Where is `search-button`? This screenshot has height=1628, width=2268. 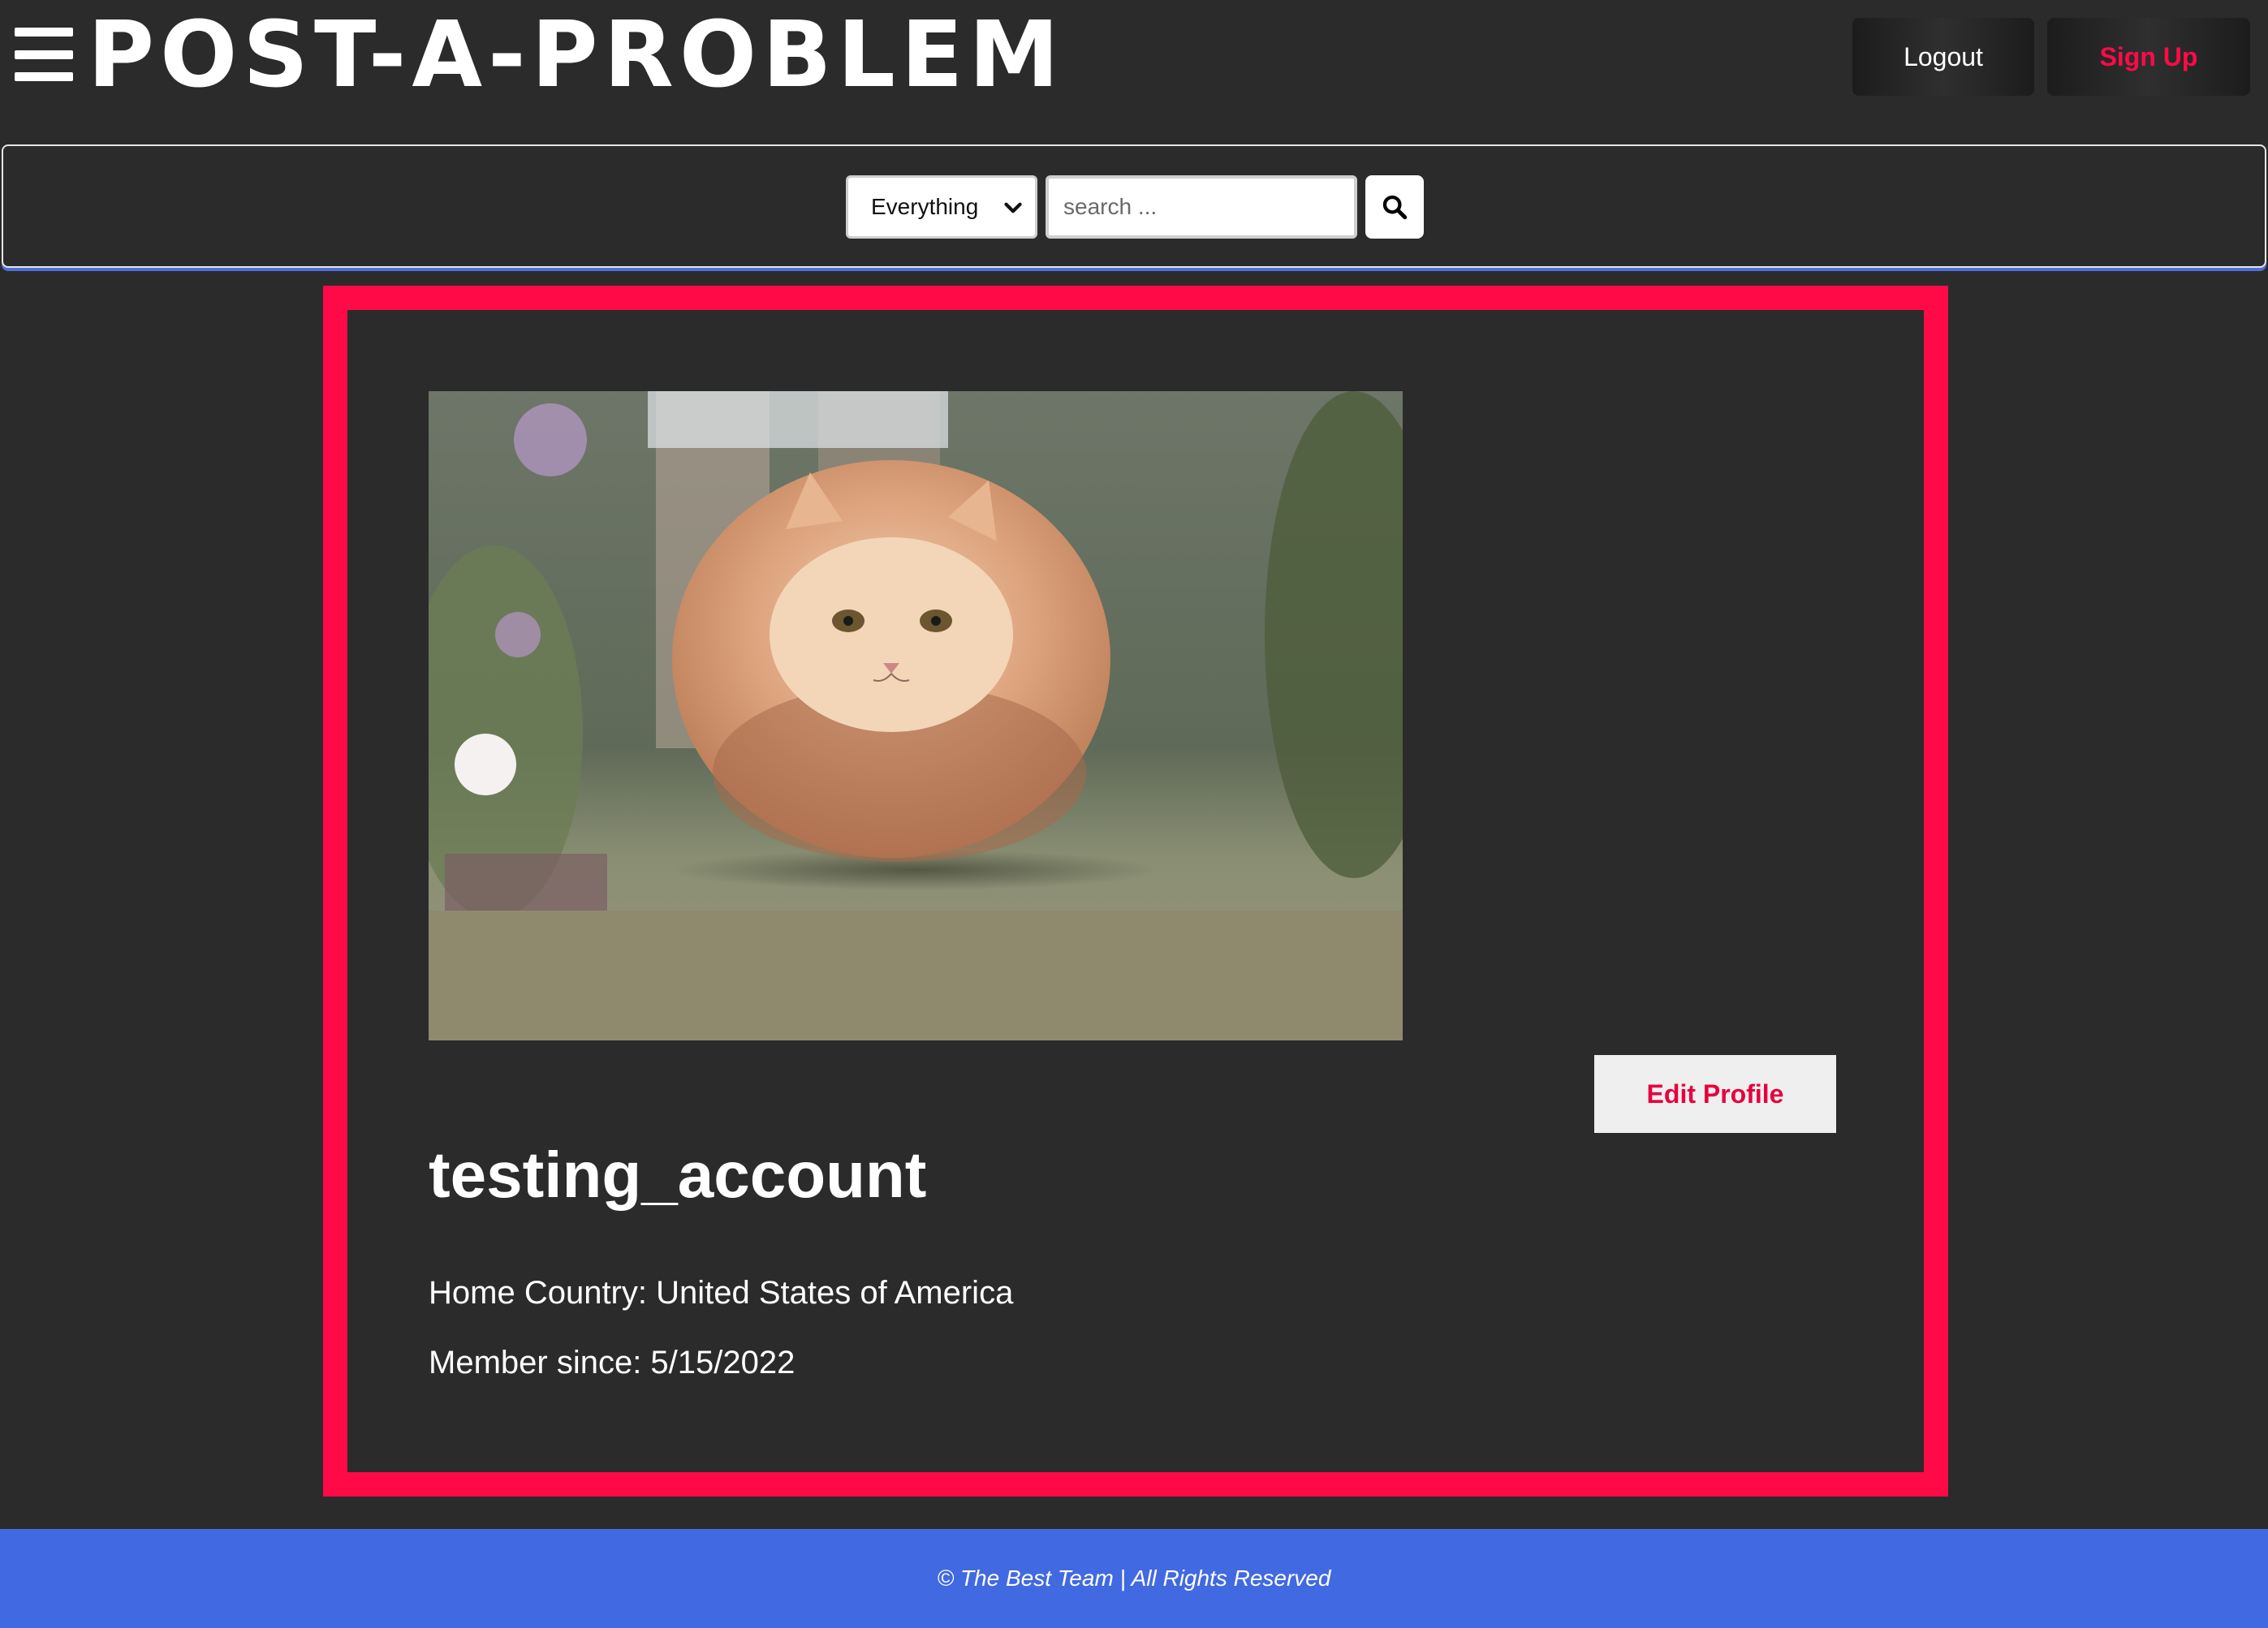 search-button is located at coordinates (1394, 207).